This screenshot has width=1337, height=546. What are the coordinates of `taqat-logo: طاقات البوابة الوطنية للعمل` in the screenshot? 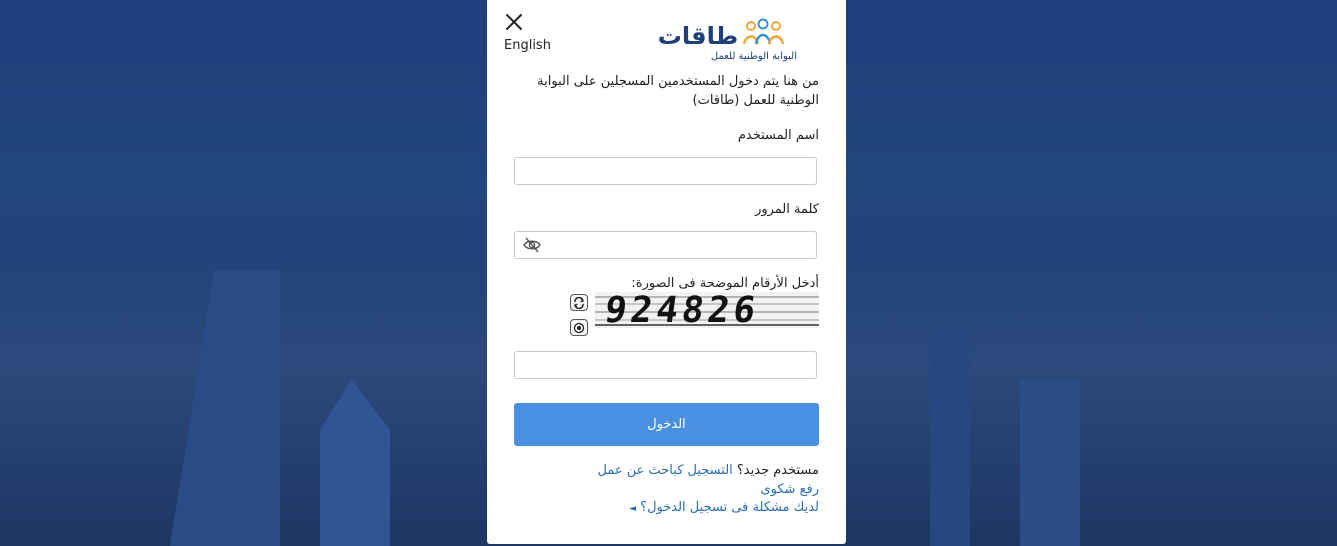 It's located at (724, 43).